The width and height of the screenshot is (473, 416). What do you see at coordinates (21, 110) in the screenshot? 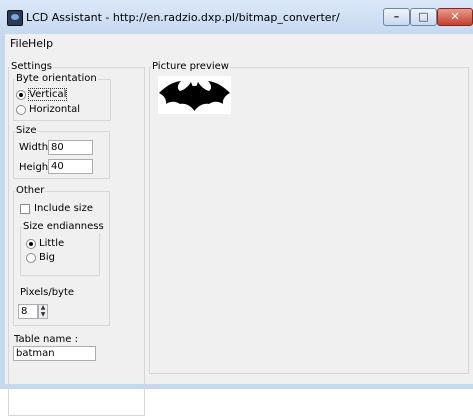
I see `horizontal-radio` at bounding box center [21, 110].